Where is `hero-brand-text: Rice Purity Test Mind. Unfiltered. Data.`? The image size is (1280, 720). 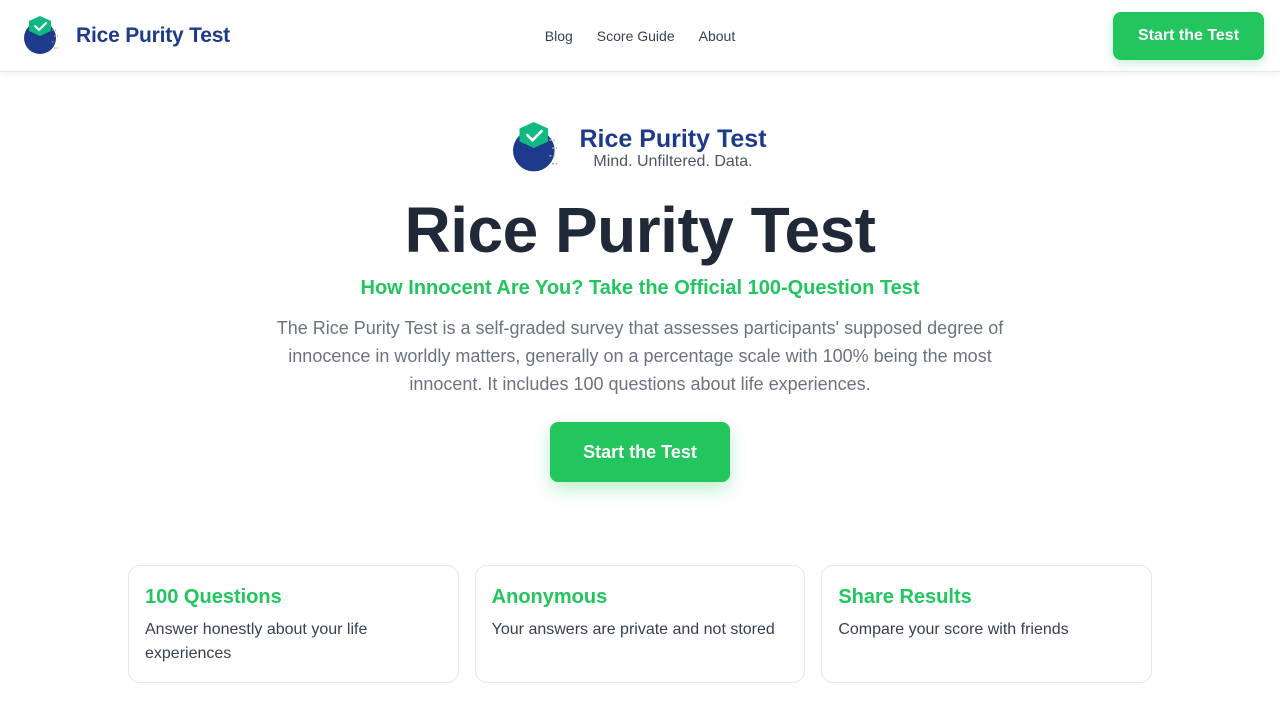
hero-brand-text: Rice Purity Test Mind. Unfiltered. Data. is located at coordinates (672, 148).